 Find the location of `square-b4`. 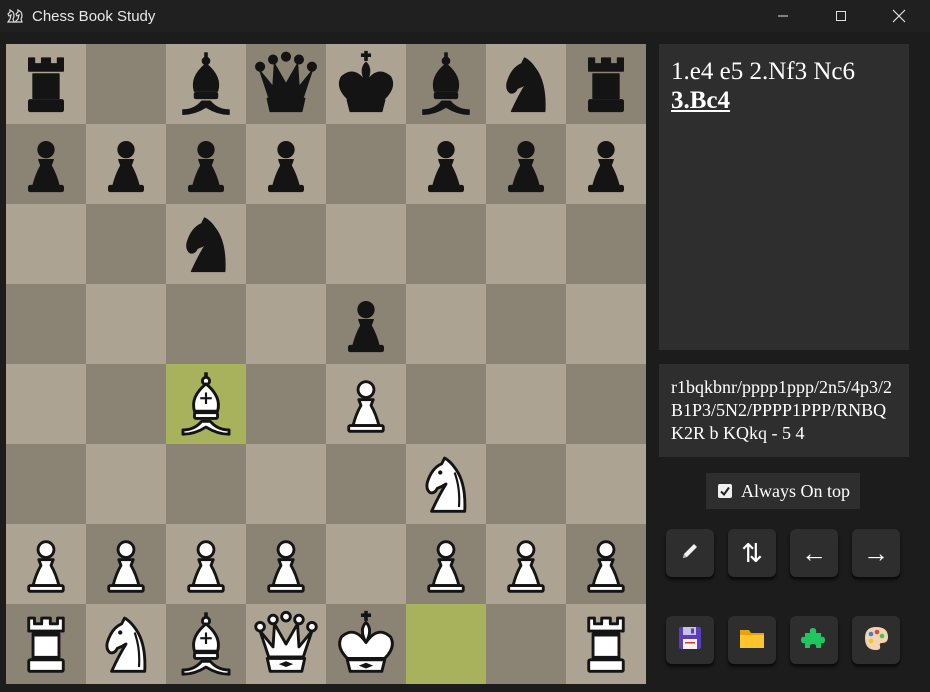

square-b4 is located at coordinates (126, 404).